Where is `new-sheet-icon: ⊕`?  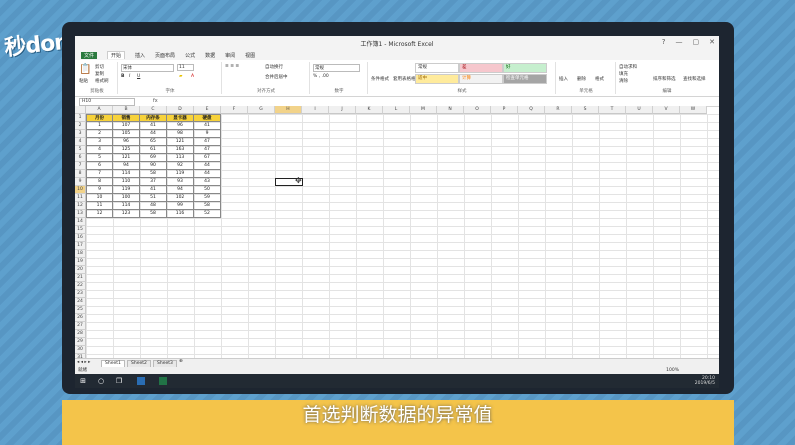 new-sheet-icon: ⊕ is located at coordinates (181, 361).